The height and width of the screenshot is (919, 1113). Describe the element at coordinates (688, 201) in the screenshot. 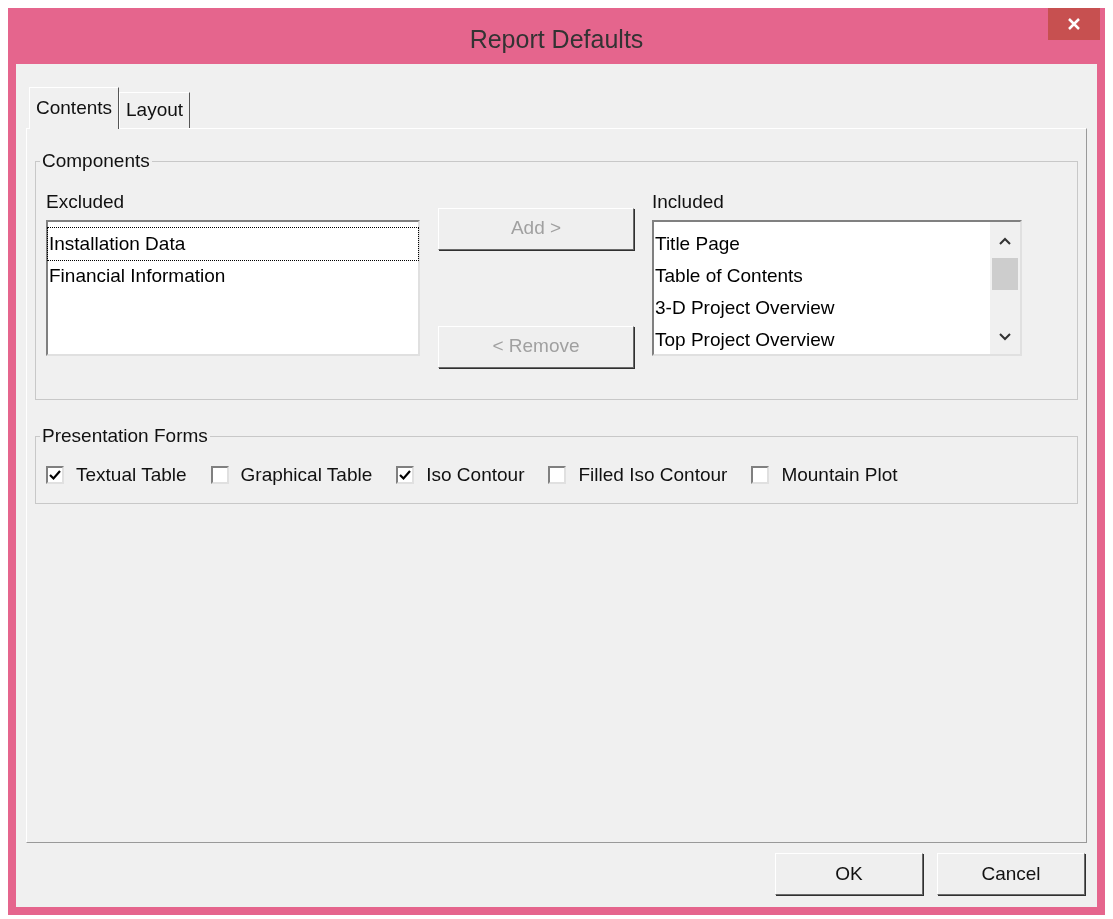

I see `list-label: Included` at that location.